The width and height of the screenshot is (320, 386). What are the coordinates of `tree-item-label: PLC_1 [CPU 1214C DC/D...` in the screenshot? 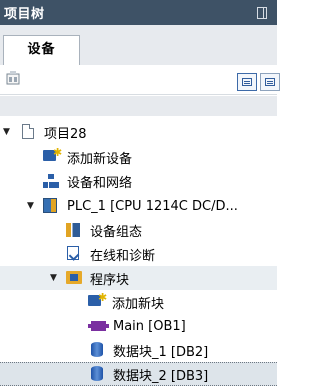 It's located at (152, 206).